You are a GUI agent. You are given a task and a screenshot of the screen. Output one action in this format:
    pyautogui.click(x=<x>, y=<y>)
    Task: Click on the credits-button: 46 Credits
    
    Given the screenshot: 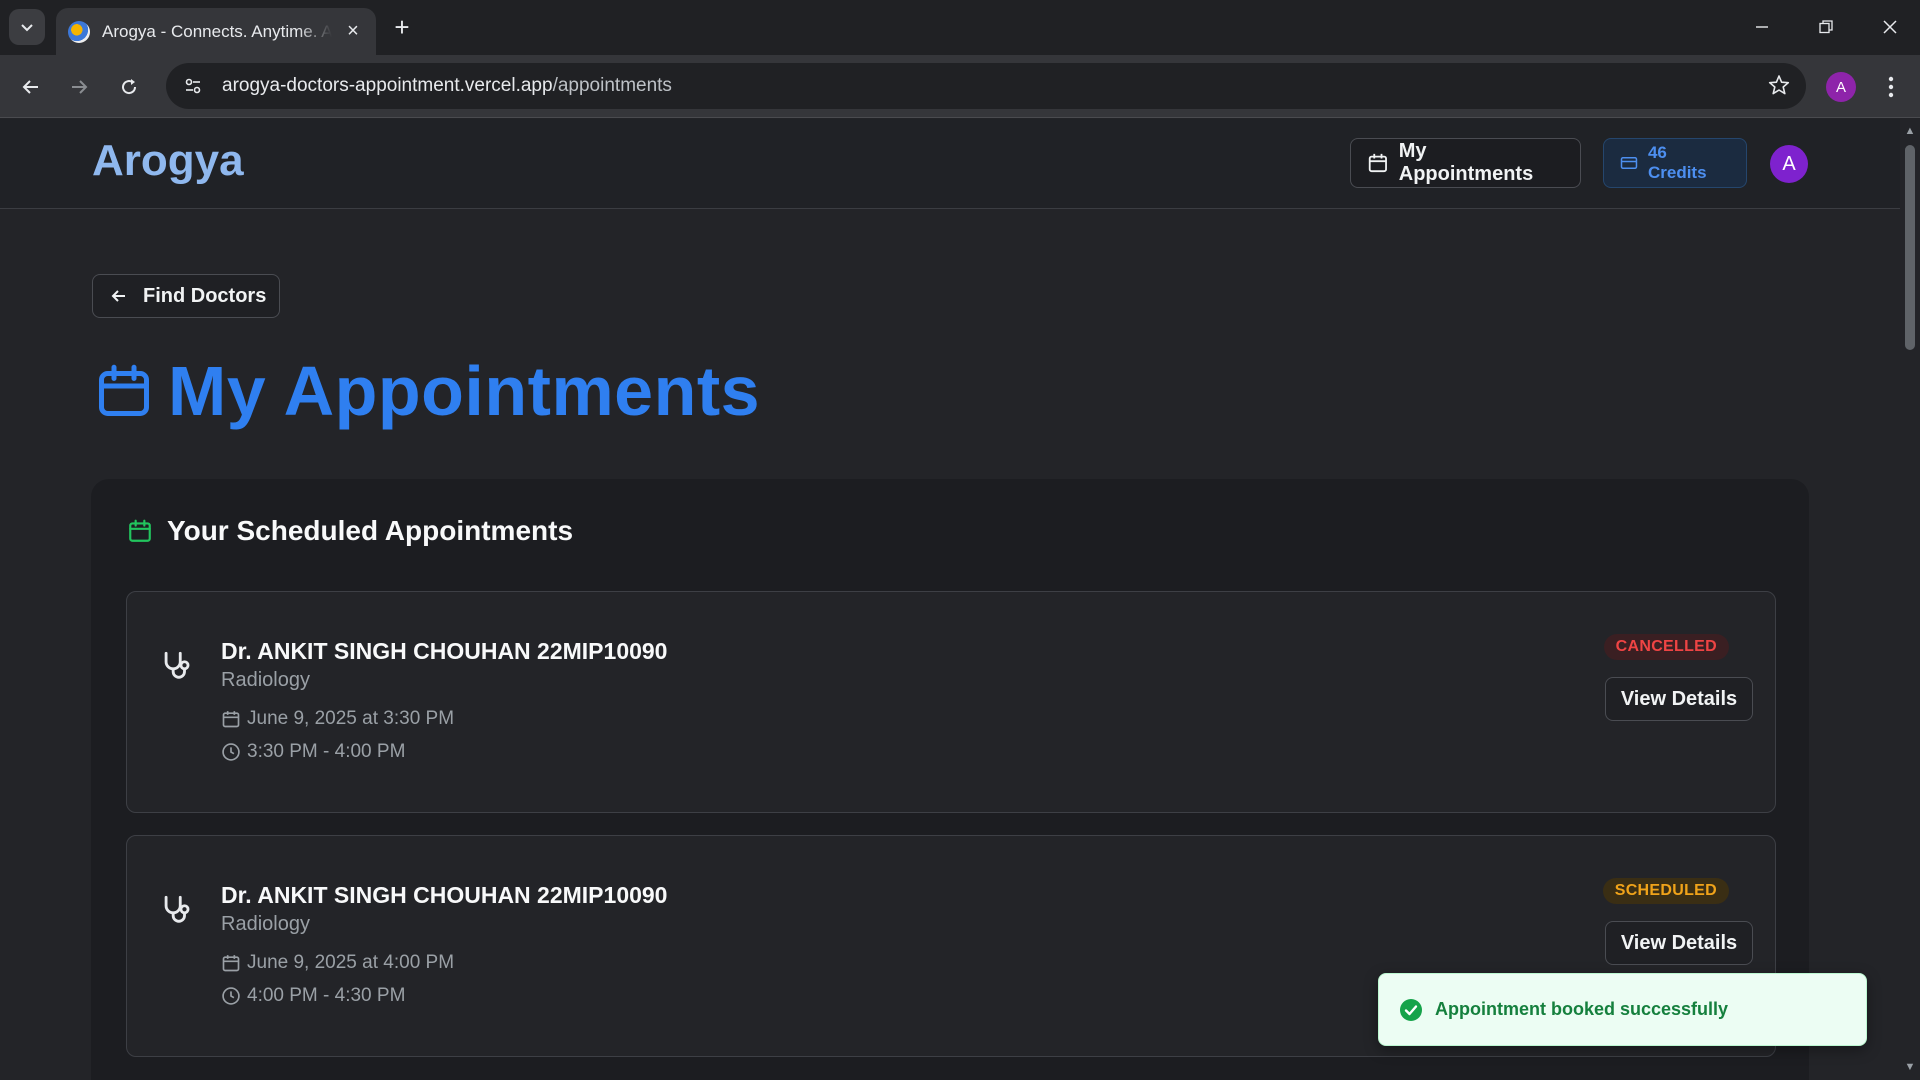 What is the action you would take?
    pyautogui.click(x=1675, y=163)
    